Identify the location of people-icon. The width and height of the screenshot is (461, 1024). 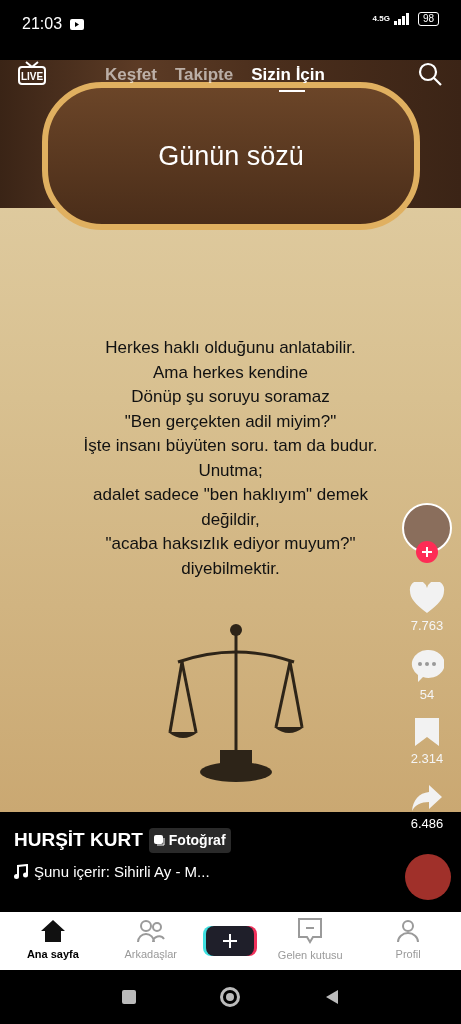
(150, 931).